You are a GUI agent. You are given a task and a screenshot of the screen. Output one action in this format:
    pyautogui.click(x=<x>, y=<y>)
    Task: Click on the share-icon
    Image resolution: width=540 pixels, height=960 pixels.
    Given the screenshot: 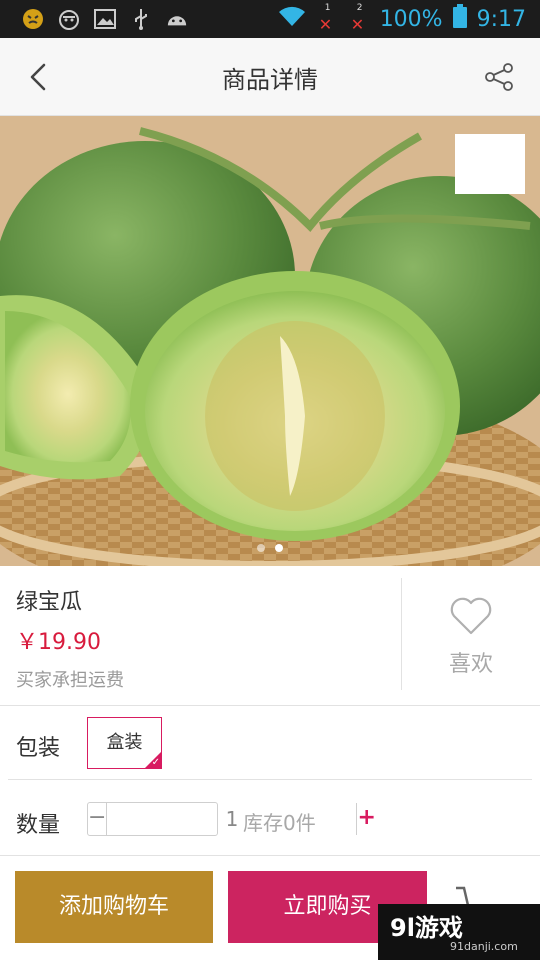 What is the action you would take?
    pyautogui.click(x=499, y=77)
    